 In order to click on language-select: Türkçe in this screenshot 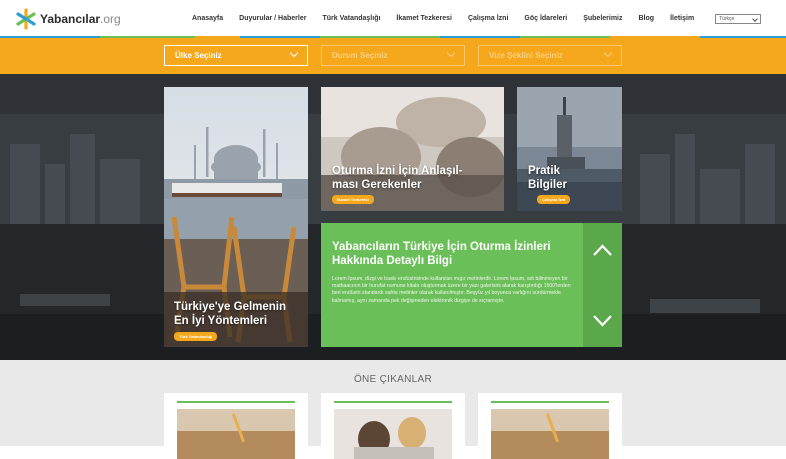, I will do `click(738, 19)`.